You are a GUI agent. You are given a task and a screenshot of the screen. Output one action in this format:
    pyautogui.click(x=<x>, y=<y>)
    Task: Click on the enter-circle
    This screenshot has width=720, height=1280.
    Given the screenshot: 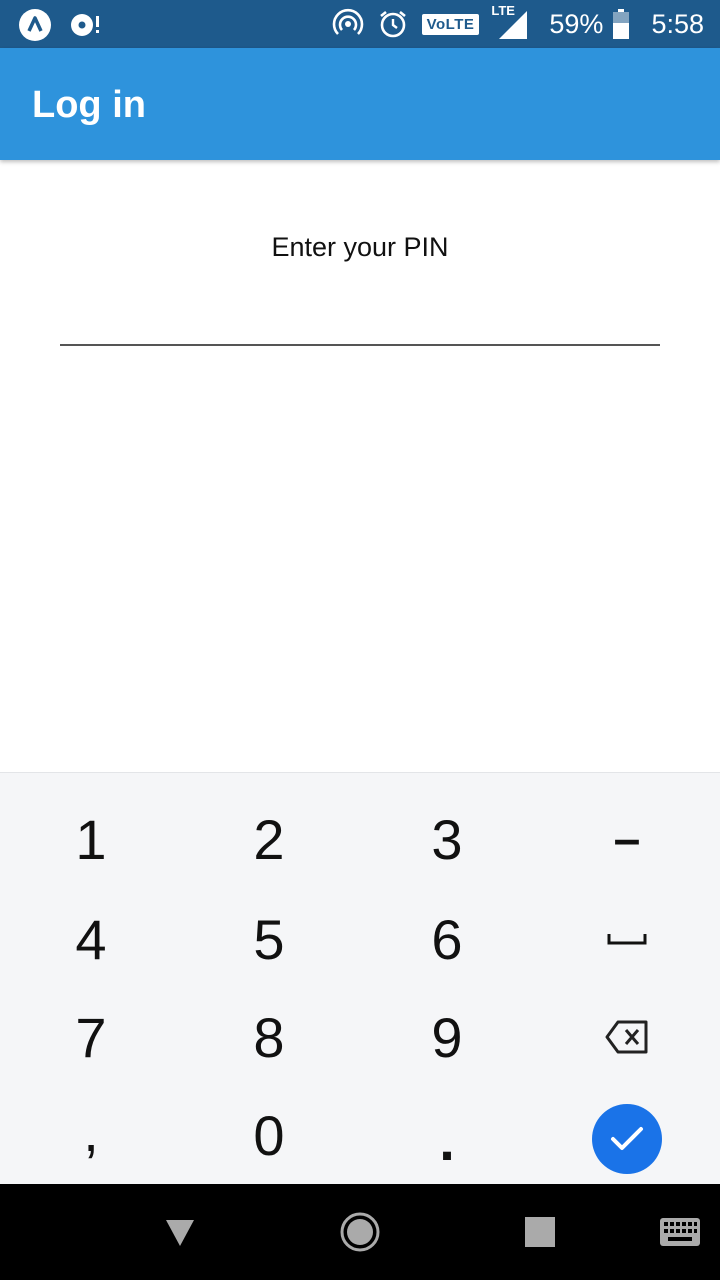 What is the action you would take?
    pyautogui.click(x=627, y=1139)
    